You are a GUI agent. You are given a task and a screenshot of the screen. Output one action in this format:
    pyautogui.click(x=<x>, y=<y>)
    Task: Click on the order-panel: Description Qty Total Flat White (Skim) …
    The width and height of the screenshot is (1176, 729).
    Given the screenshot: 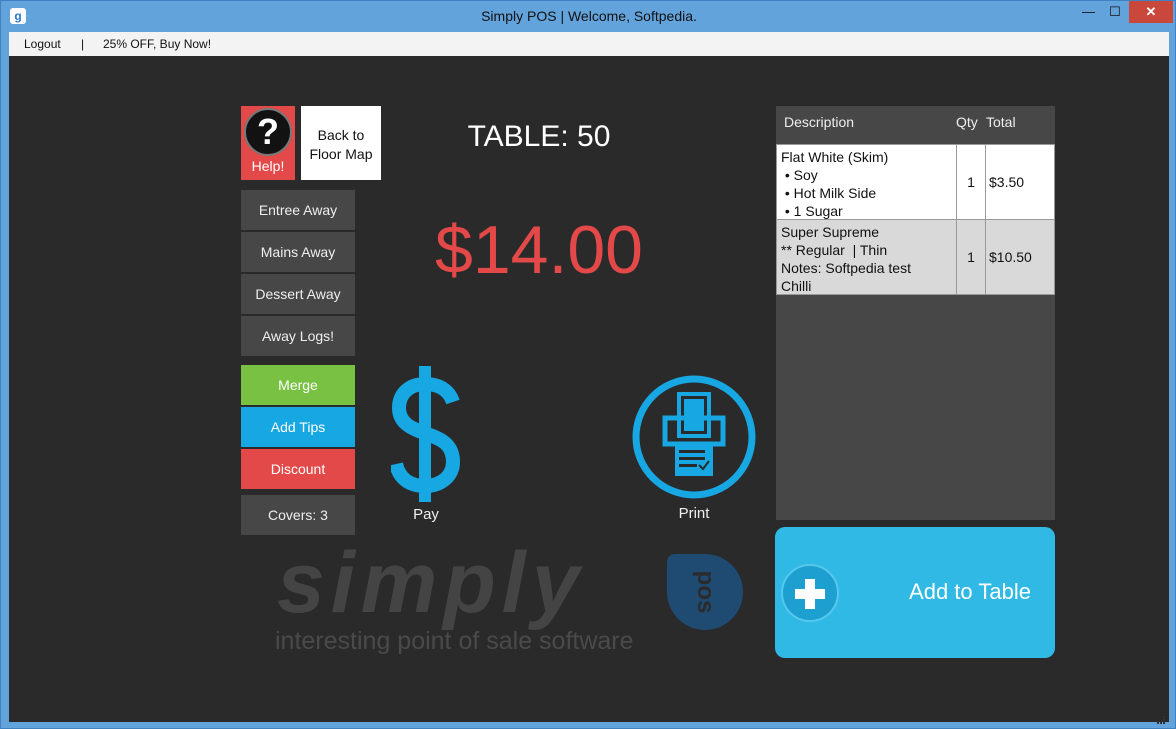 What is the action you would take?
    pyautogui.click(x=915, y=313)
    